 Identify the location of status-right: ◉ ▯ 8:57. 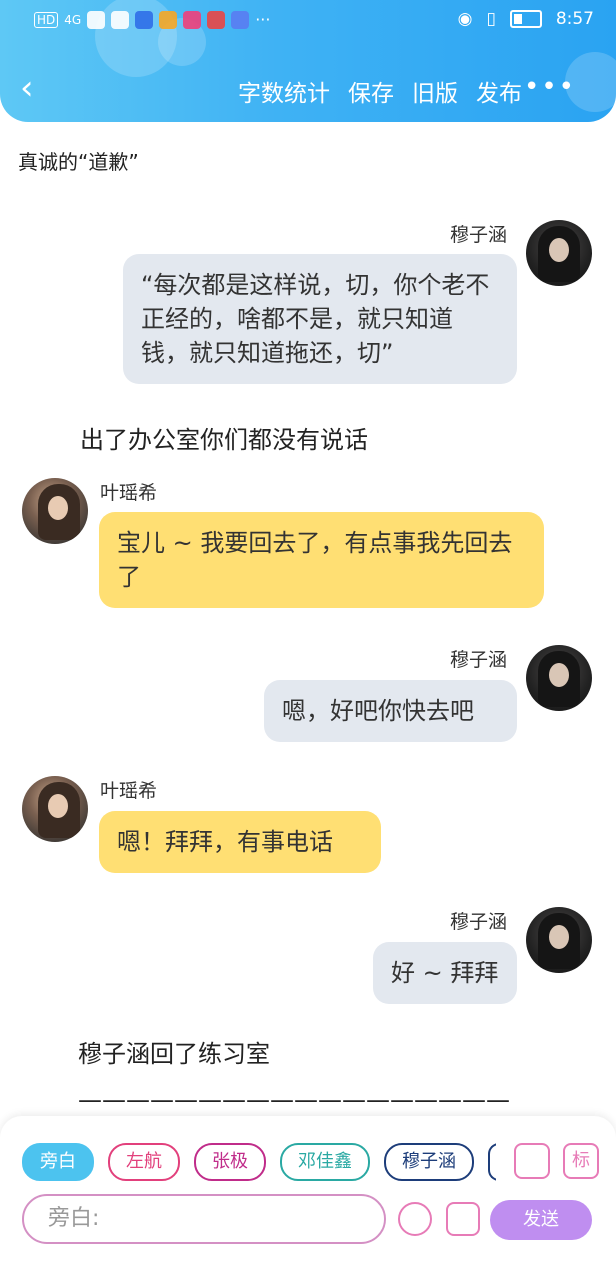
(526, 19).